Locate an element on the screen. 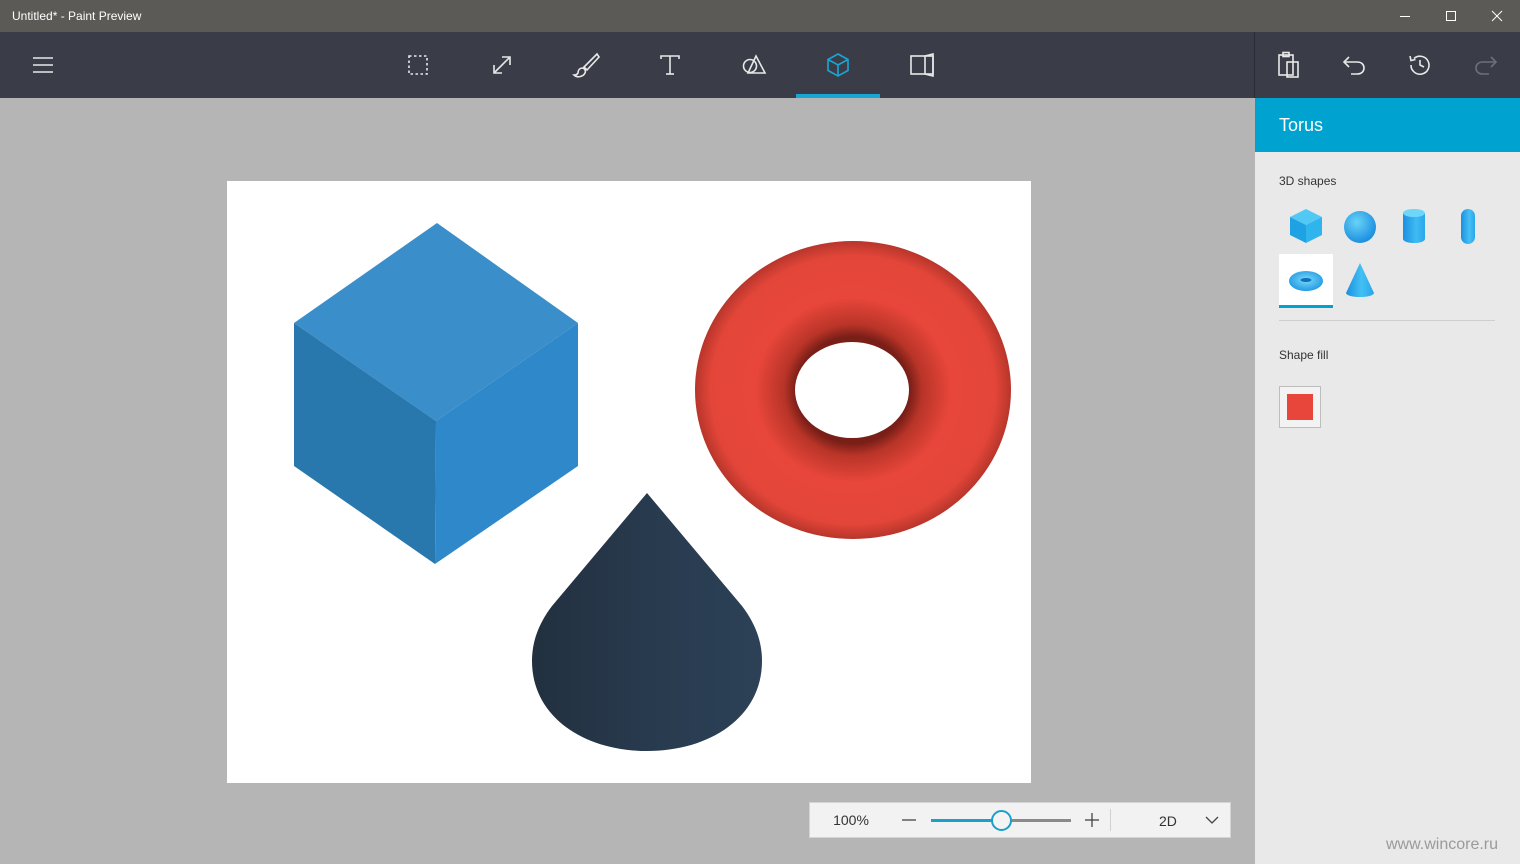 Image resolution: width=1520 pixels, height=864 pixels. minimize-icon is located at coordinates (1405, 16).